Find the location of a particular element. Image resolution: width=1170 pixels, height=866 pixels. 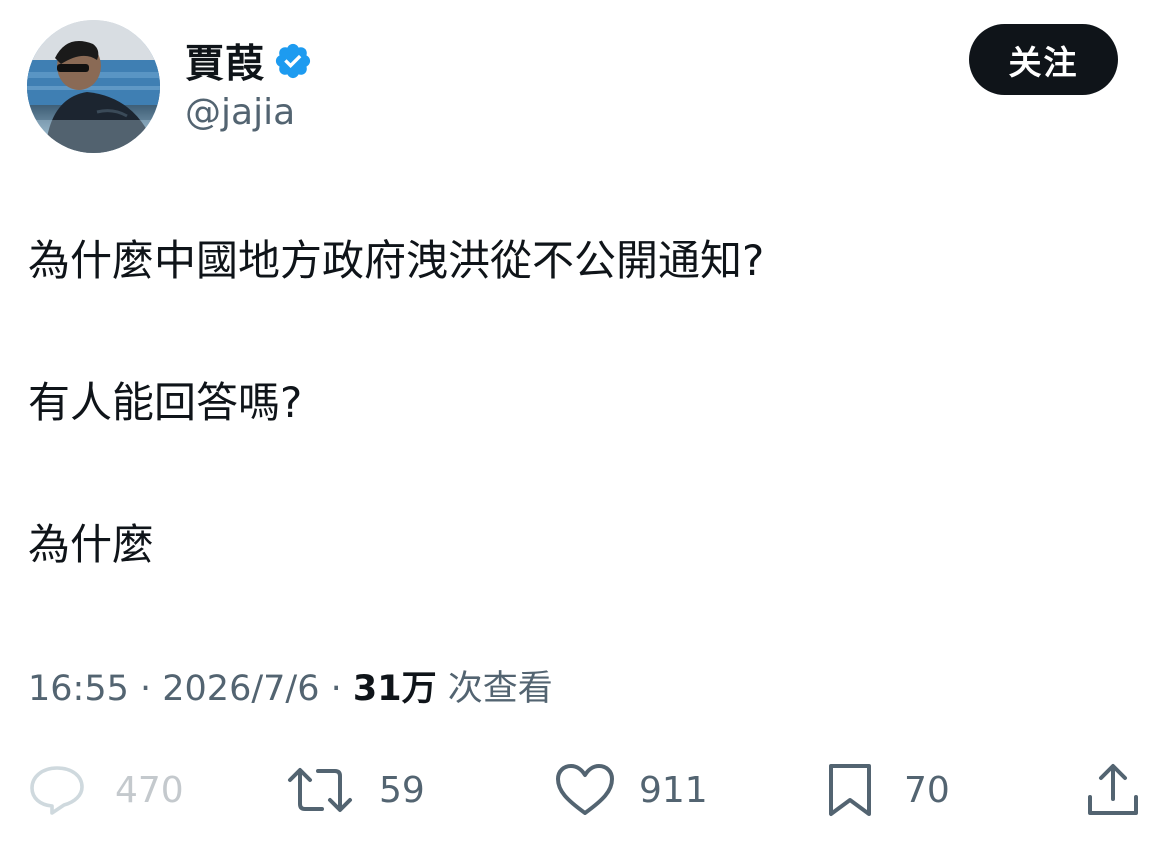

tweet-meta: 16:55 · 2026/7/6 · 31万 次查看 is located at coordinates (290, 685).